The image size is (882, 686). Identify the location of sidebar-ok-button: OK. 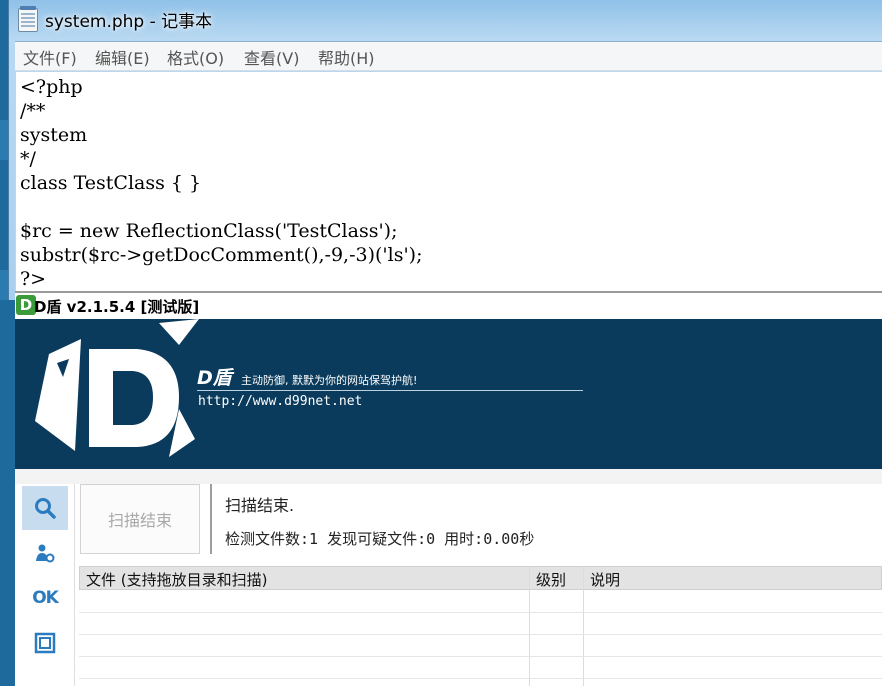
(45, 598).